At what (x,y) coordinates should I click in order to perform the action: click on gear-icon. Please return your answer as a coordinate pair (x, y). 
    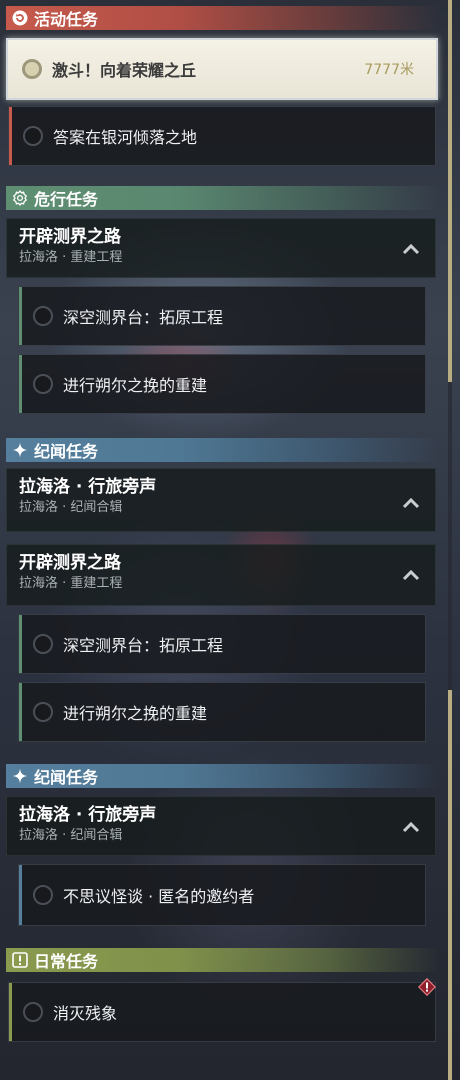
    Looking at the image, I should click on (20, 198).